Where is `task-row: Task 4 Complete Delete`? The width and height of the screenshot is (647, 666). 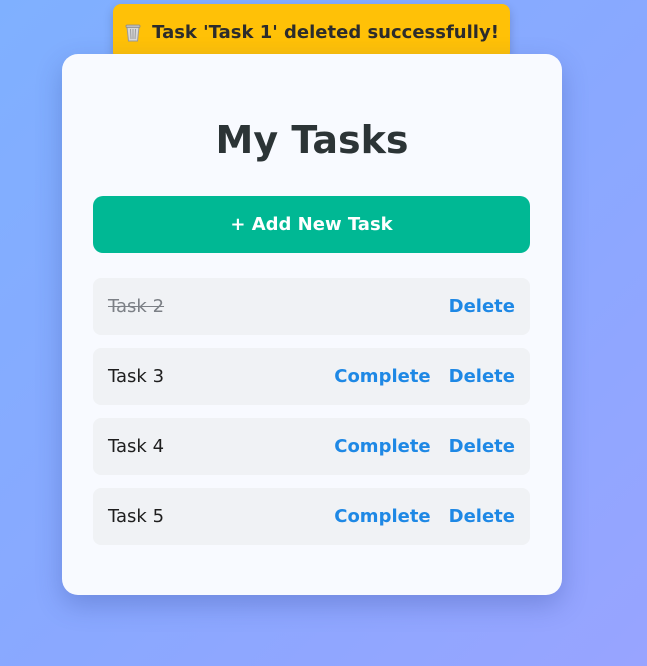 task-row: Task 4 Complete Delete is located at coordinates (311, 446).